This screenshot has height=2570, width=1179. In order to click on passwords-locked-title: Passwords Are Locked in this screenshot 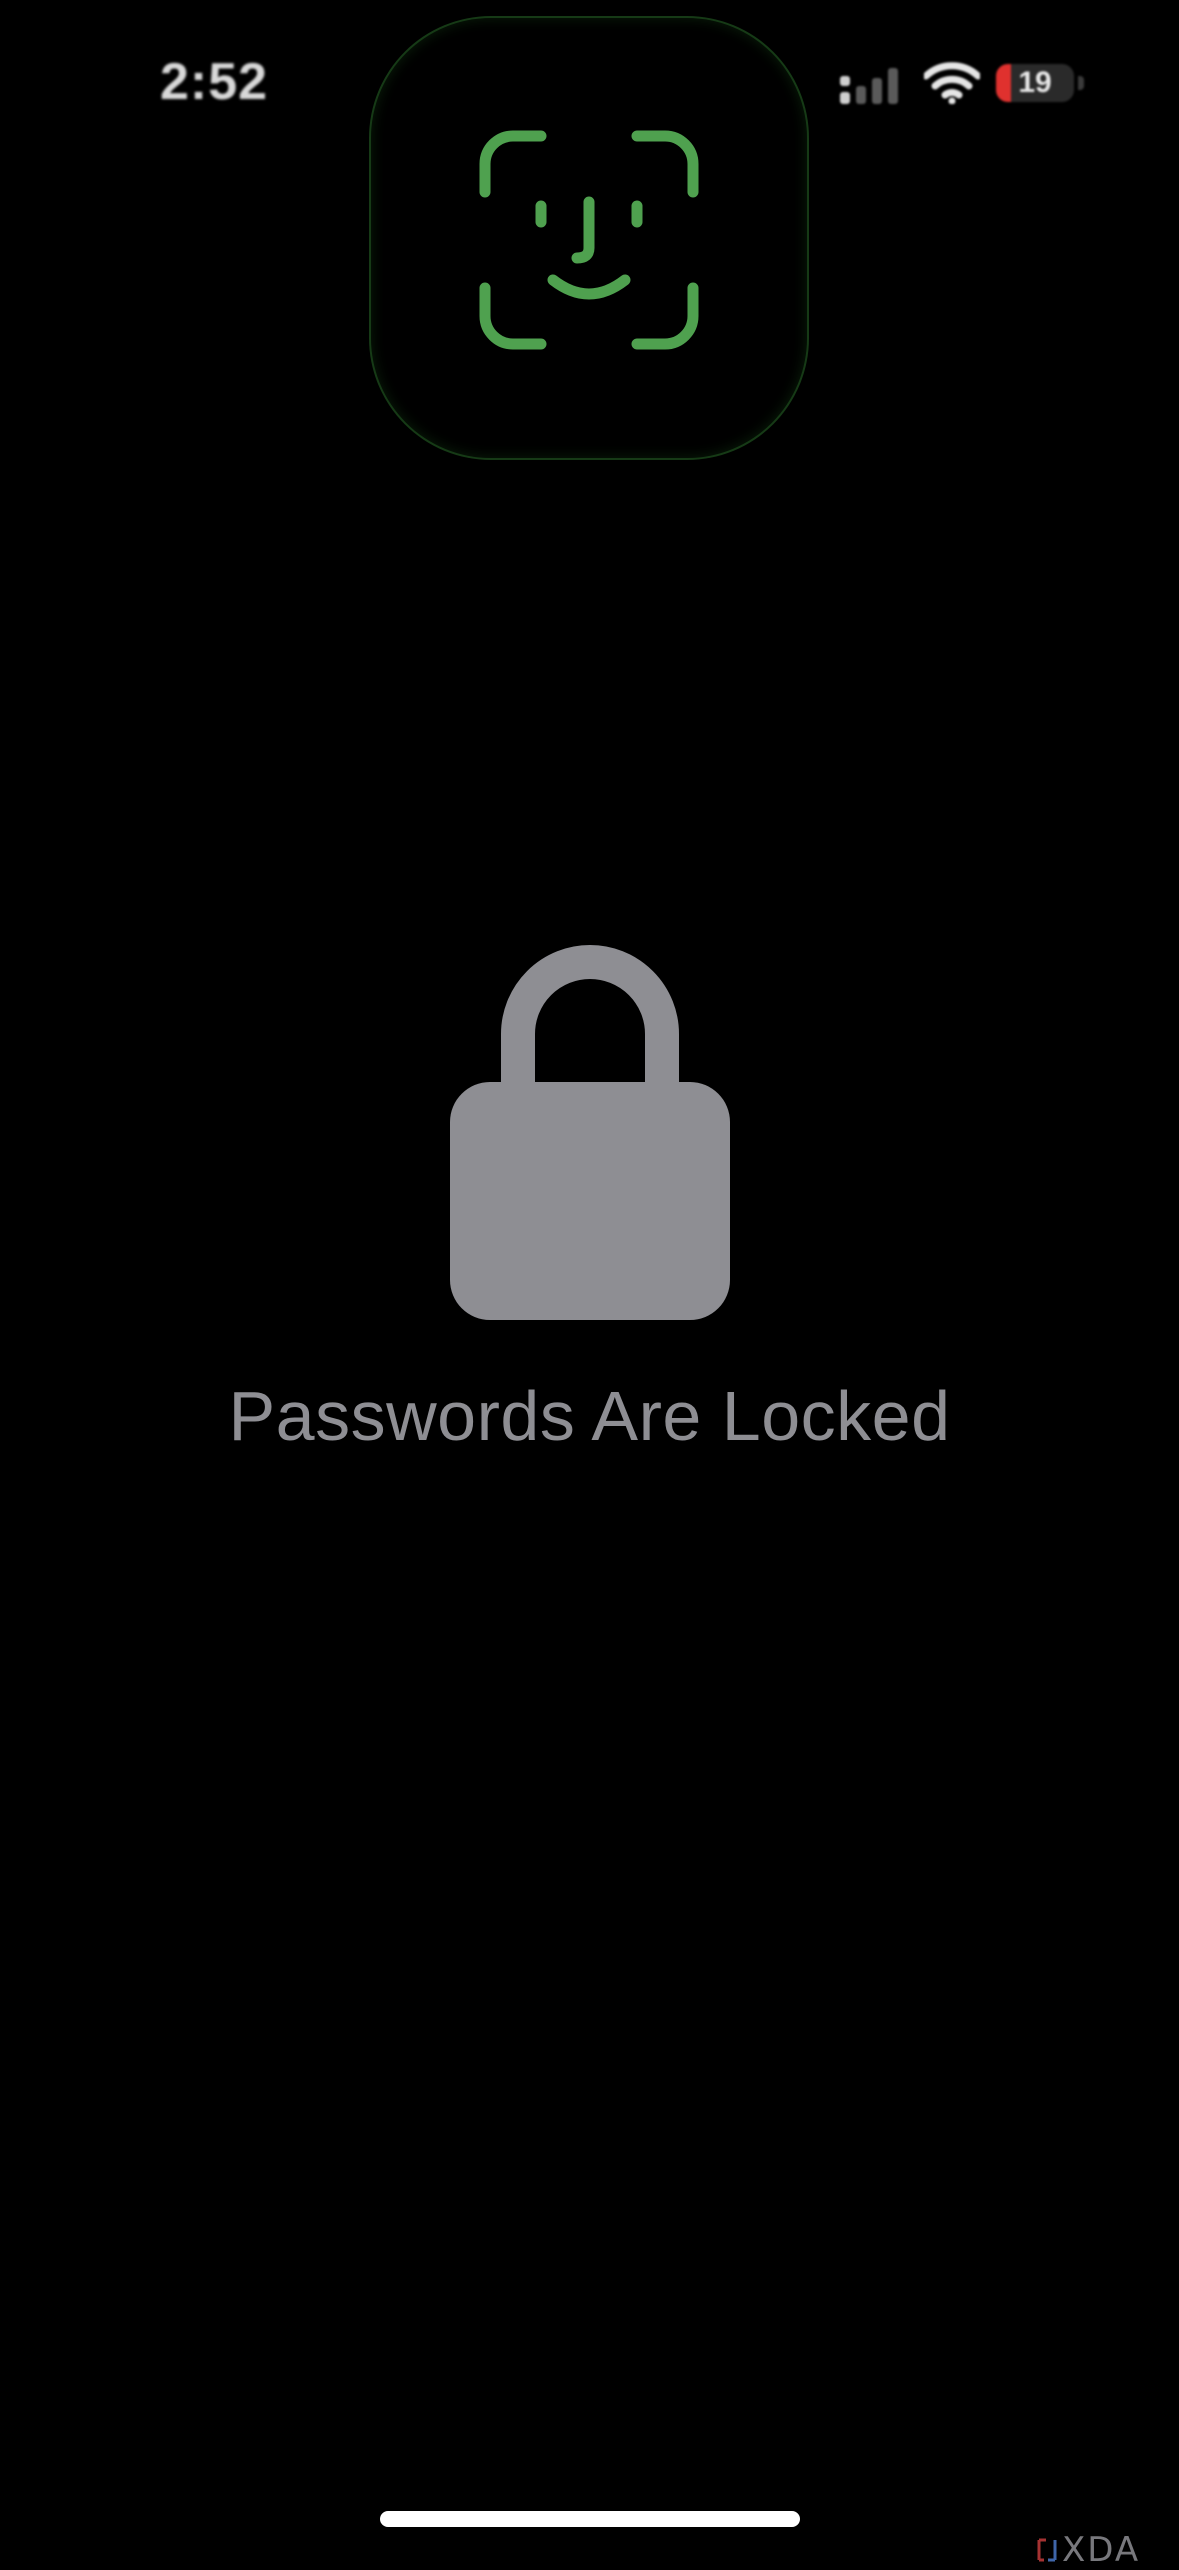, I will do `click(589, 1416)`.